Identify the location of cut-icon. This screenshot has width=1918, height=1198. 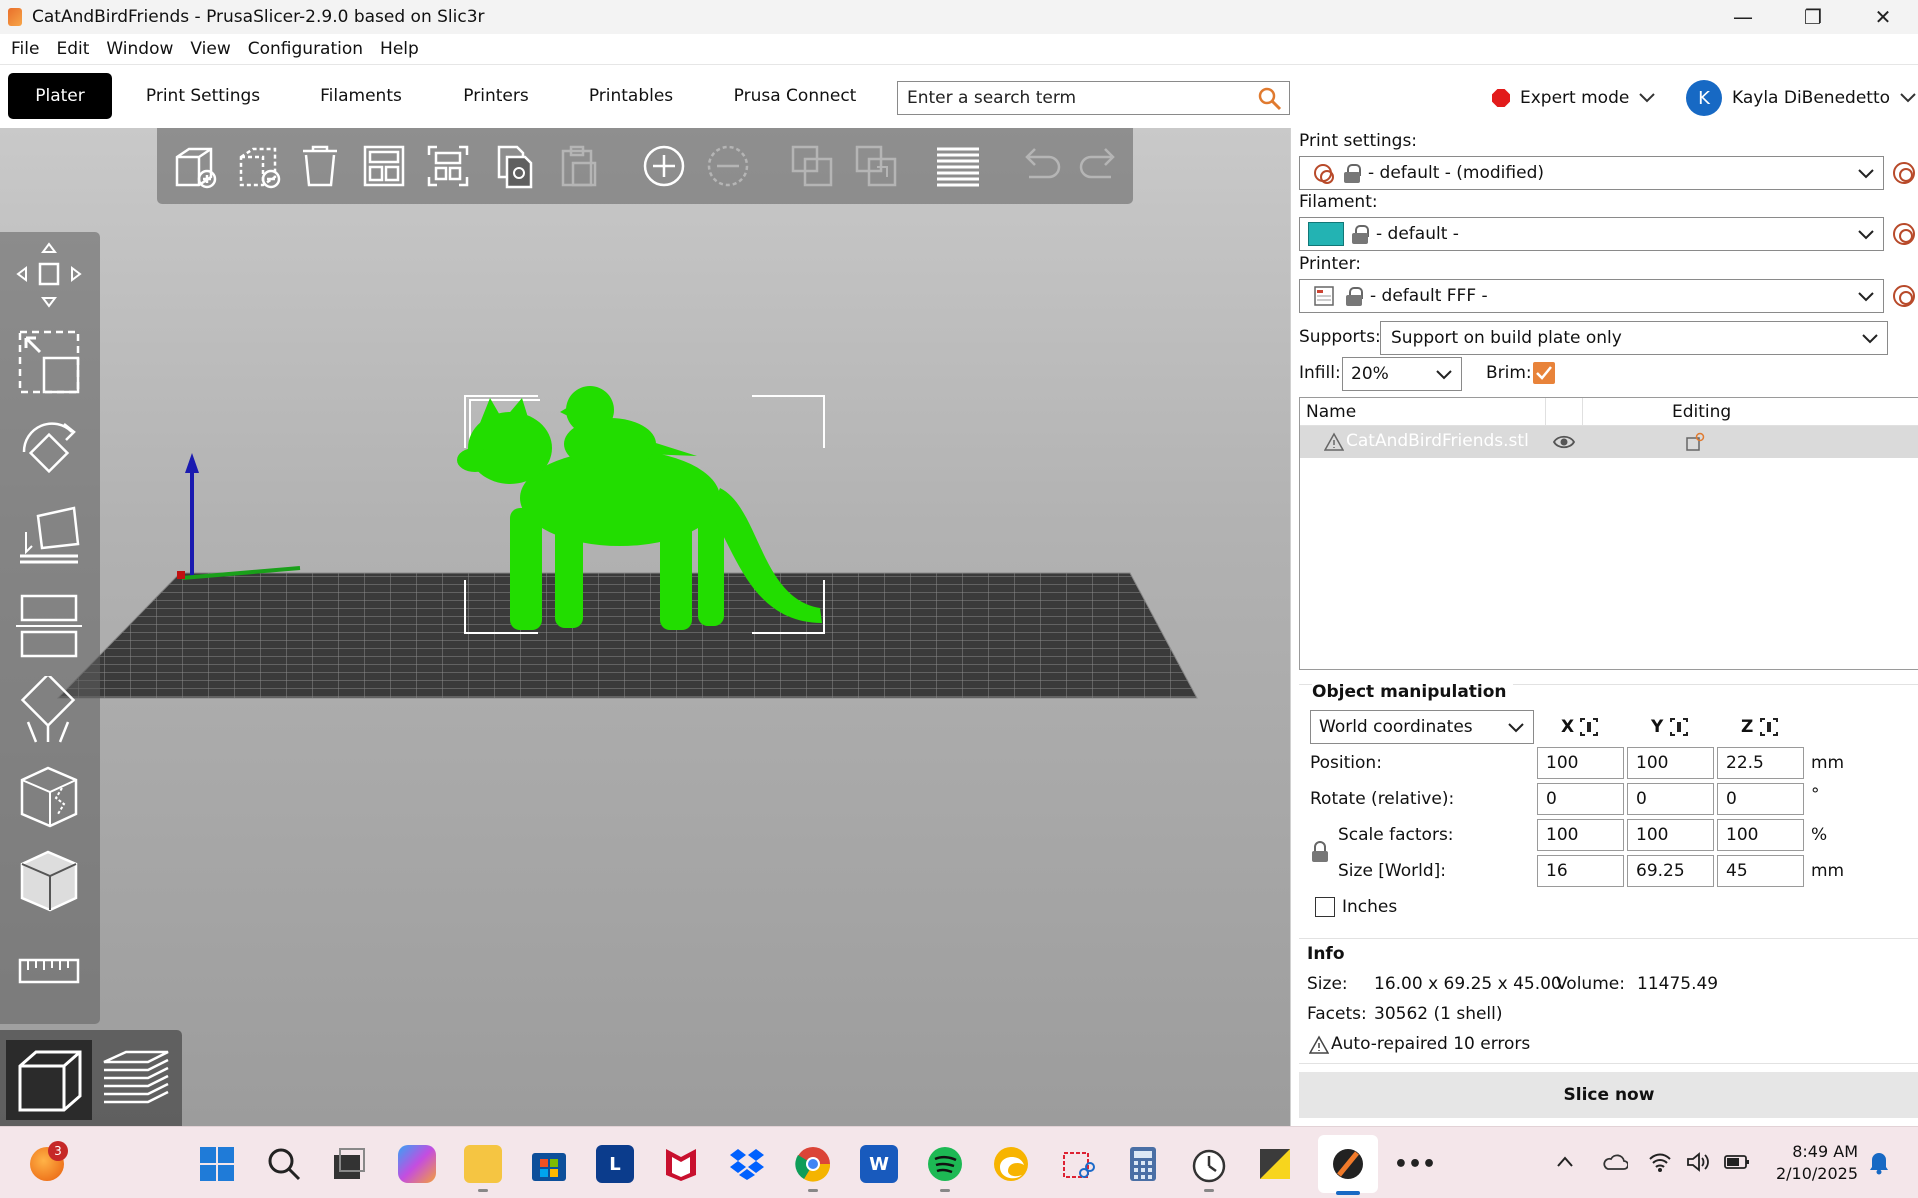
(49, 625).